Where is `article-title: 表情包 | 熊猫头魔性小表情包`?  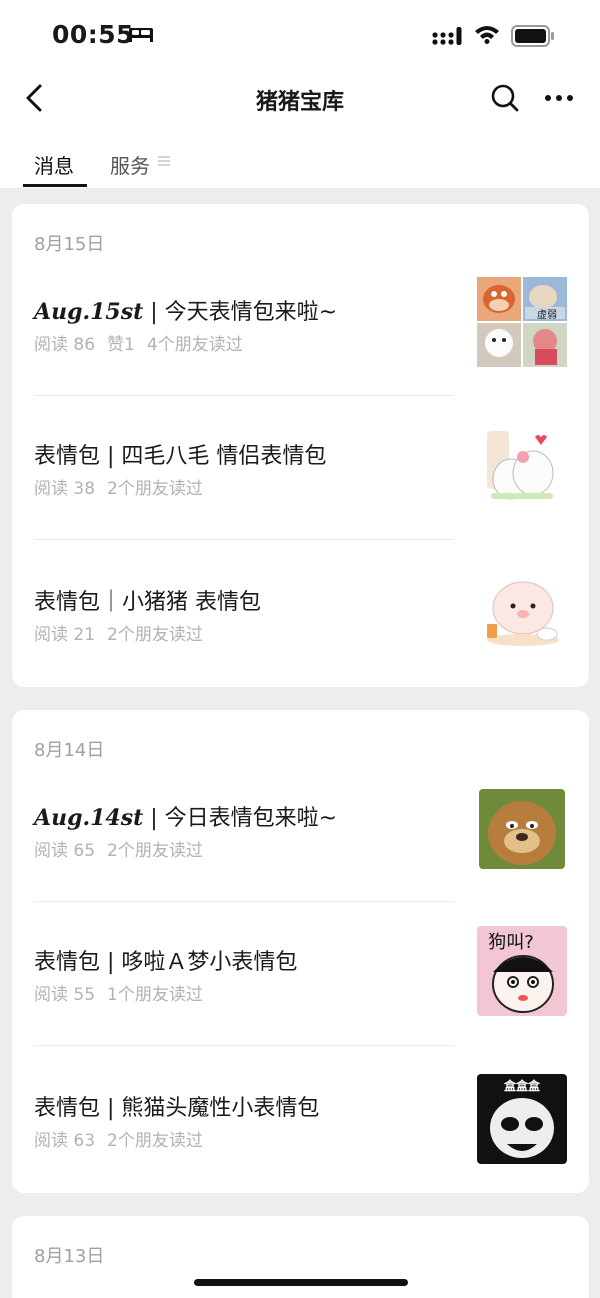
article-title: 表情包 | 熊猫头魔性小表情包 is located at coordinates (177, 1108).